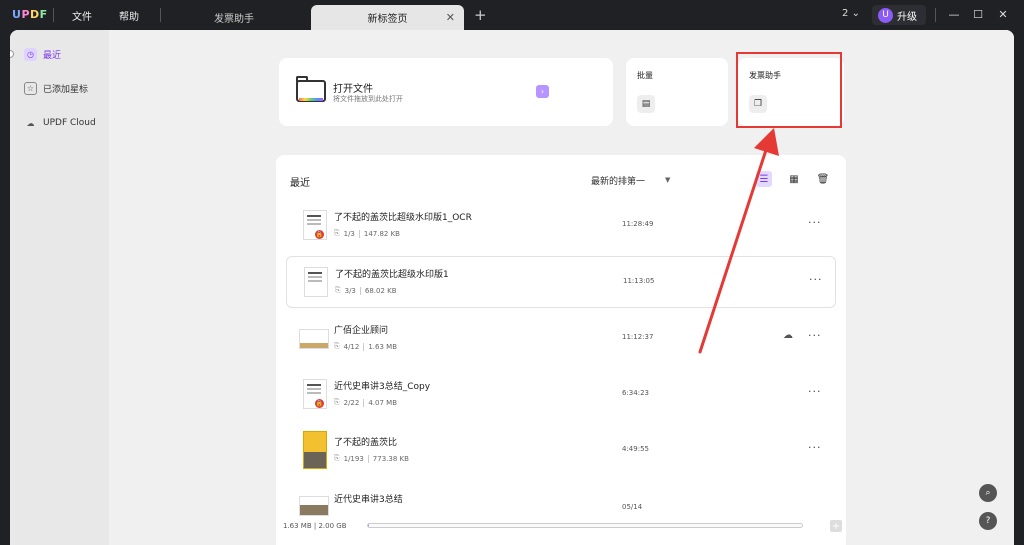  Describe the element at coordinates (390, 458) in the screenshot. I see `file-size: 773.38 KB` at that location.